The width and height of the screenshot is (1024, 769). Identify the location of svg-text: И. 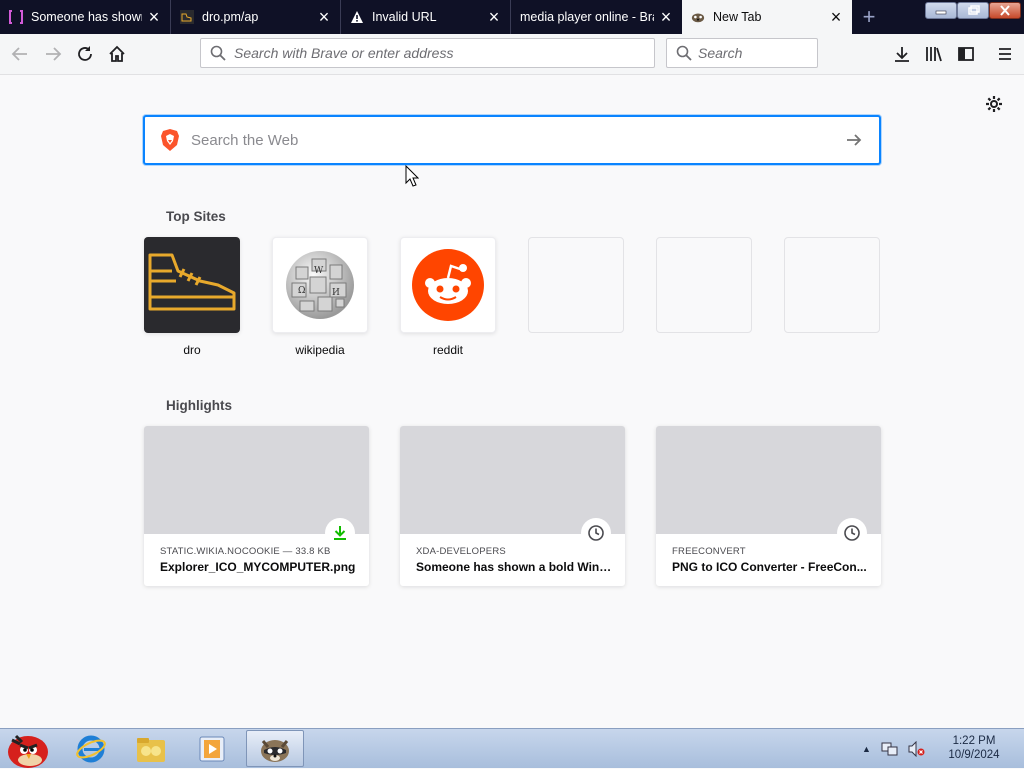
(336, 293).